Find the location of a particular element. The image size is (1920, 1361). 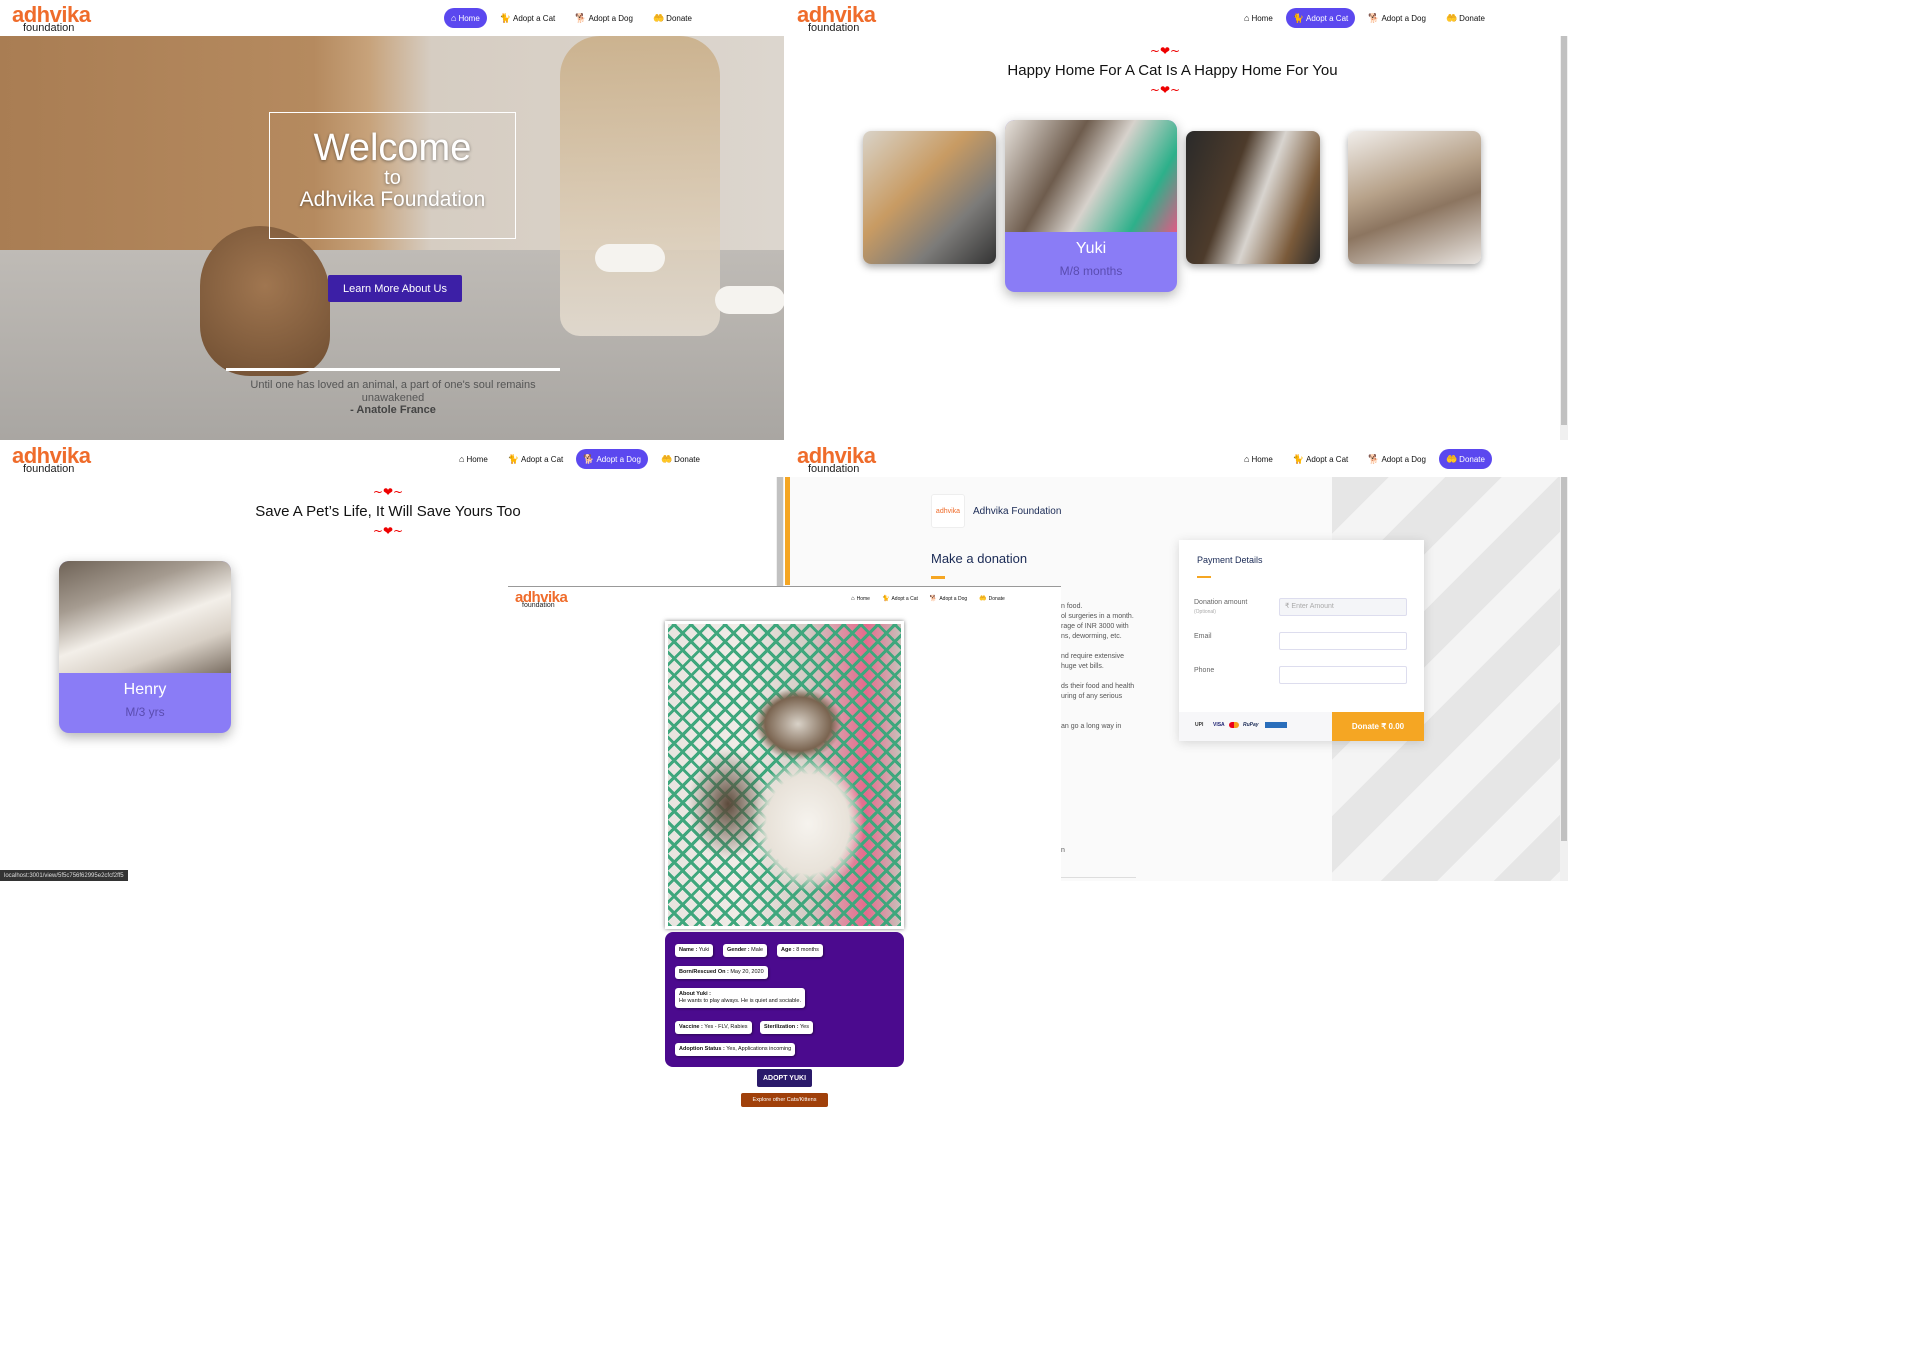

org-logo-small: adhvika is located at coordinates (948, 511).